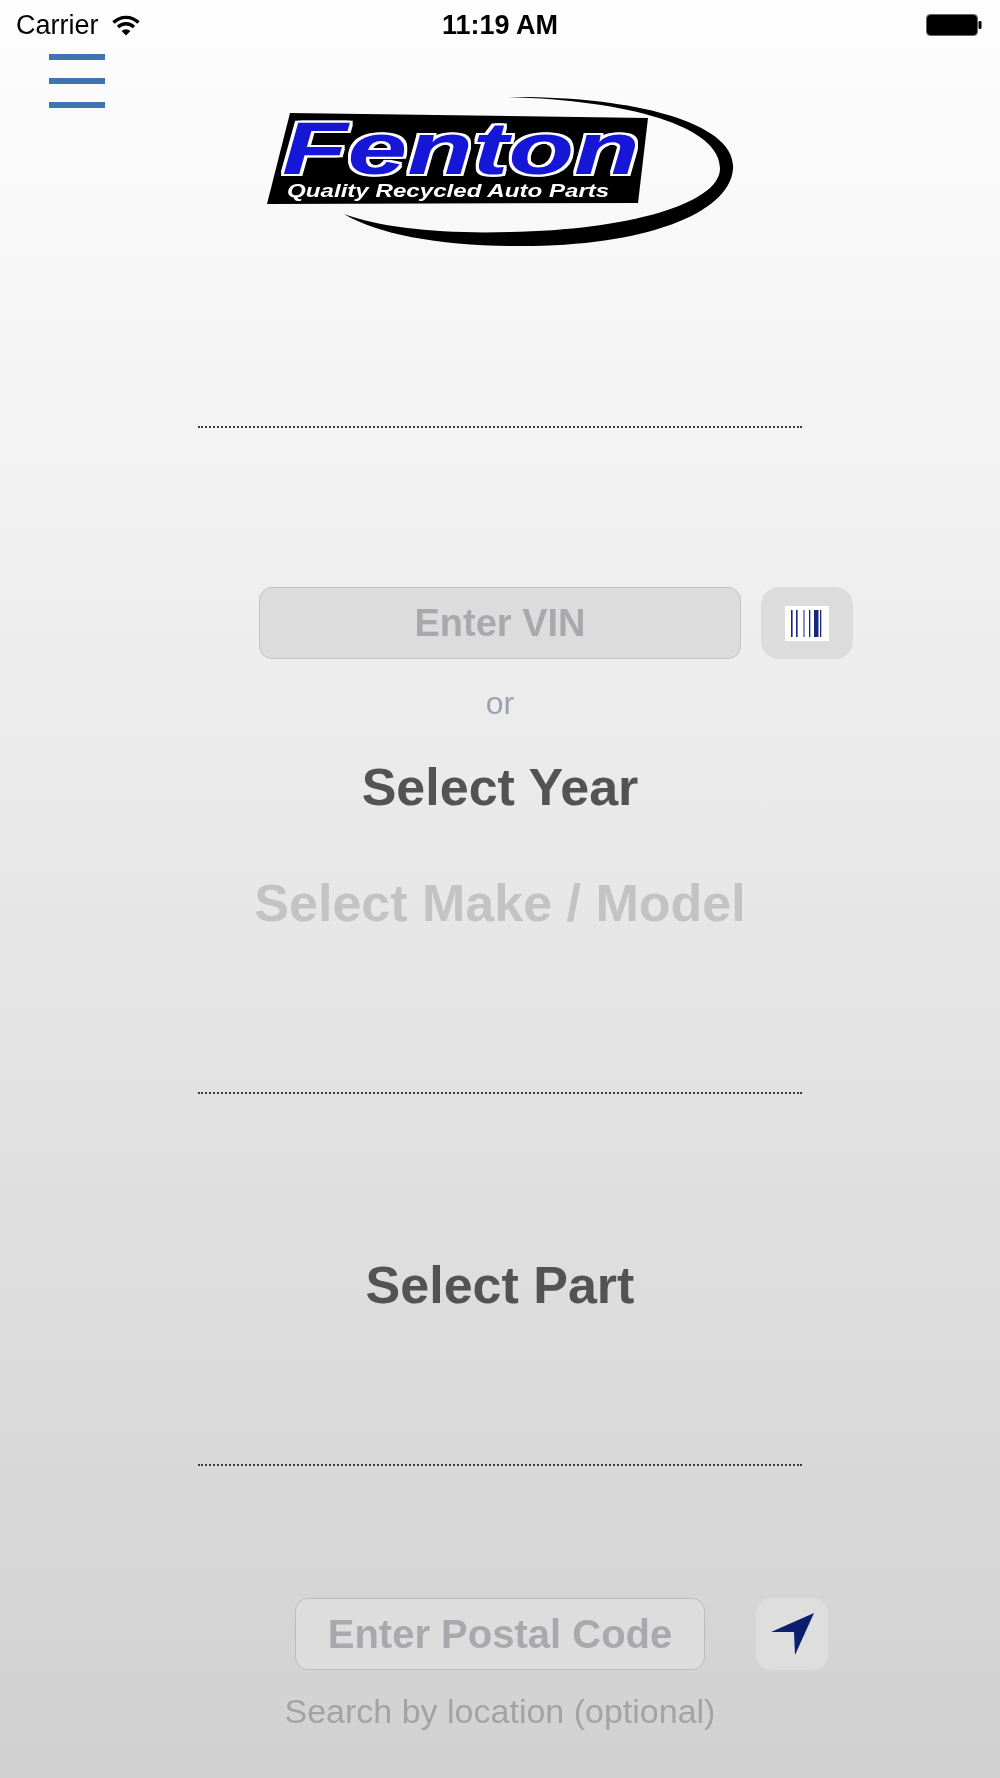  What do you see at coordinates (461, 149) in the screenshot?
I see `logo-wordmark: Fenton` at bounding box center [461, 149].